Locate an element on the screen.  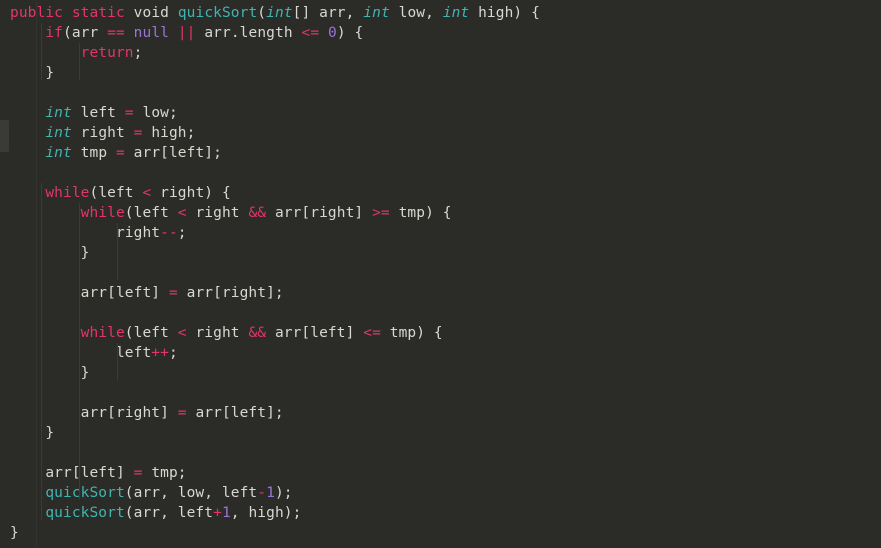
token-num: 0 is located at coordinates (332, 33).